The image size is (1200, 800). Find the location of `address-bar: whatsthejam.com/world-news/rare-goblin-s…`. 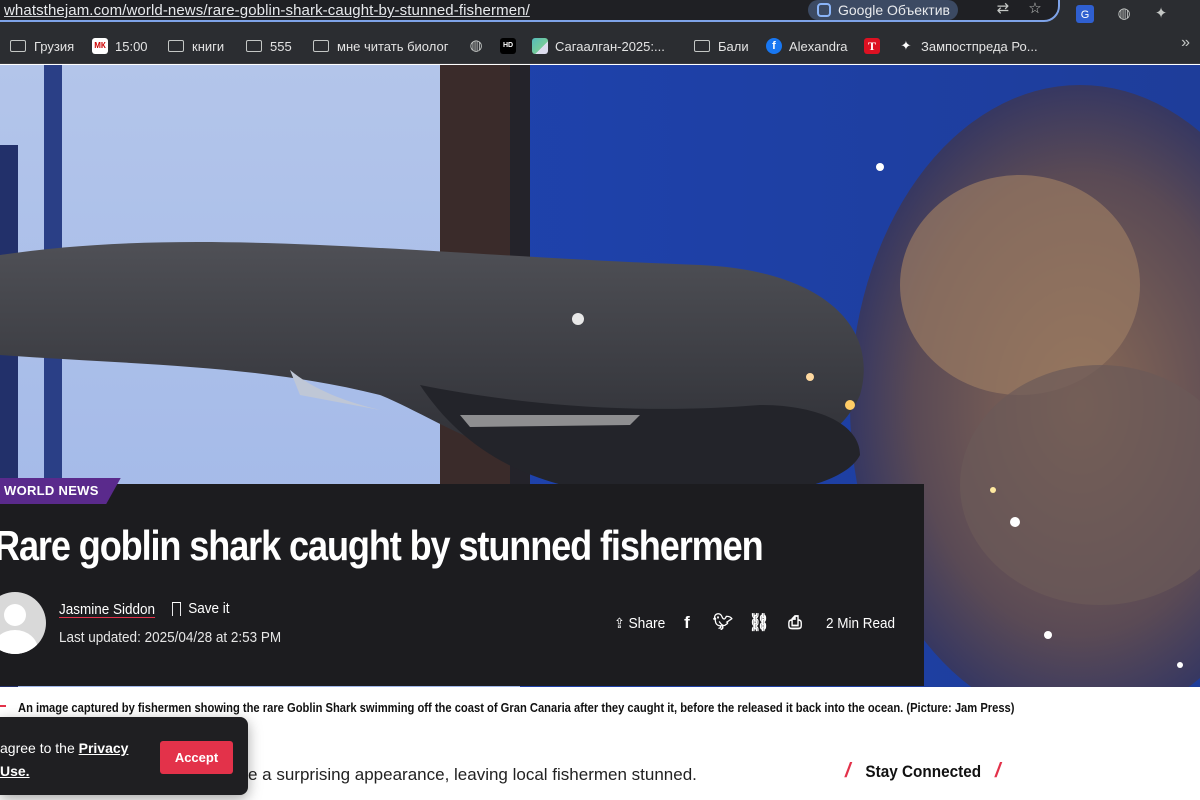

address-bar: whatsthejam.com/world-news/rare-goblin-s… is located at coordinates (530, 11).